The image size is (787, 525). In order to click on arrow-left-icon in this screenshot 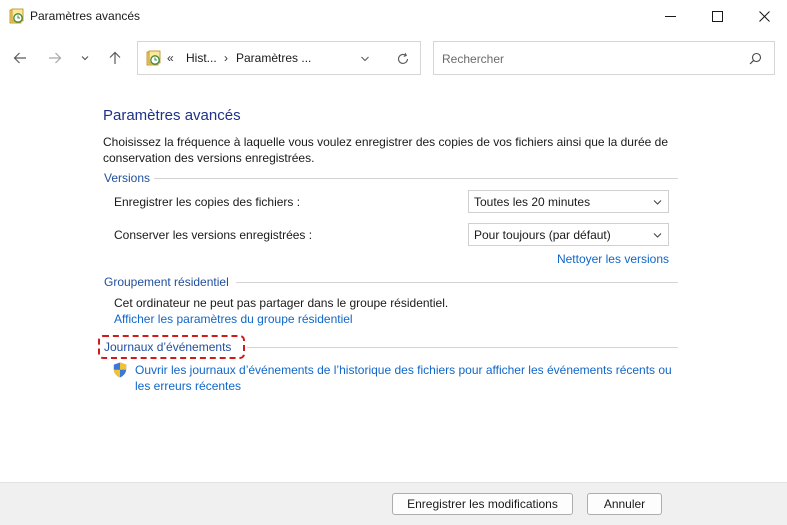, I will do `click(19, 58)`.